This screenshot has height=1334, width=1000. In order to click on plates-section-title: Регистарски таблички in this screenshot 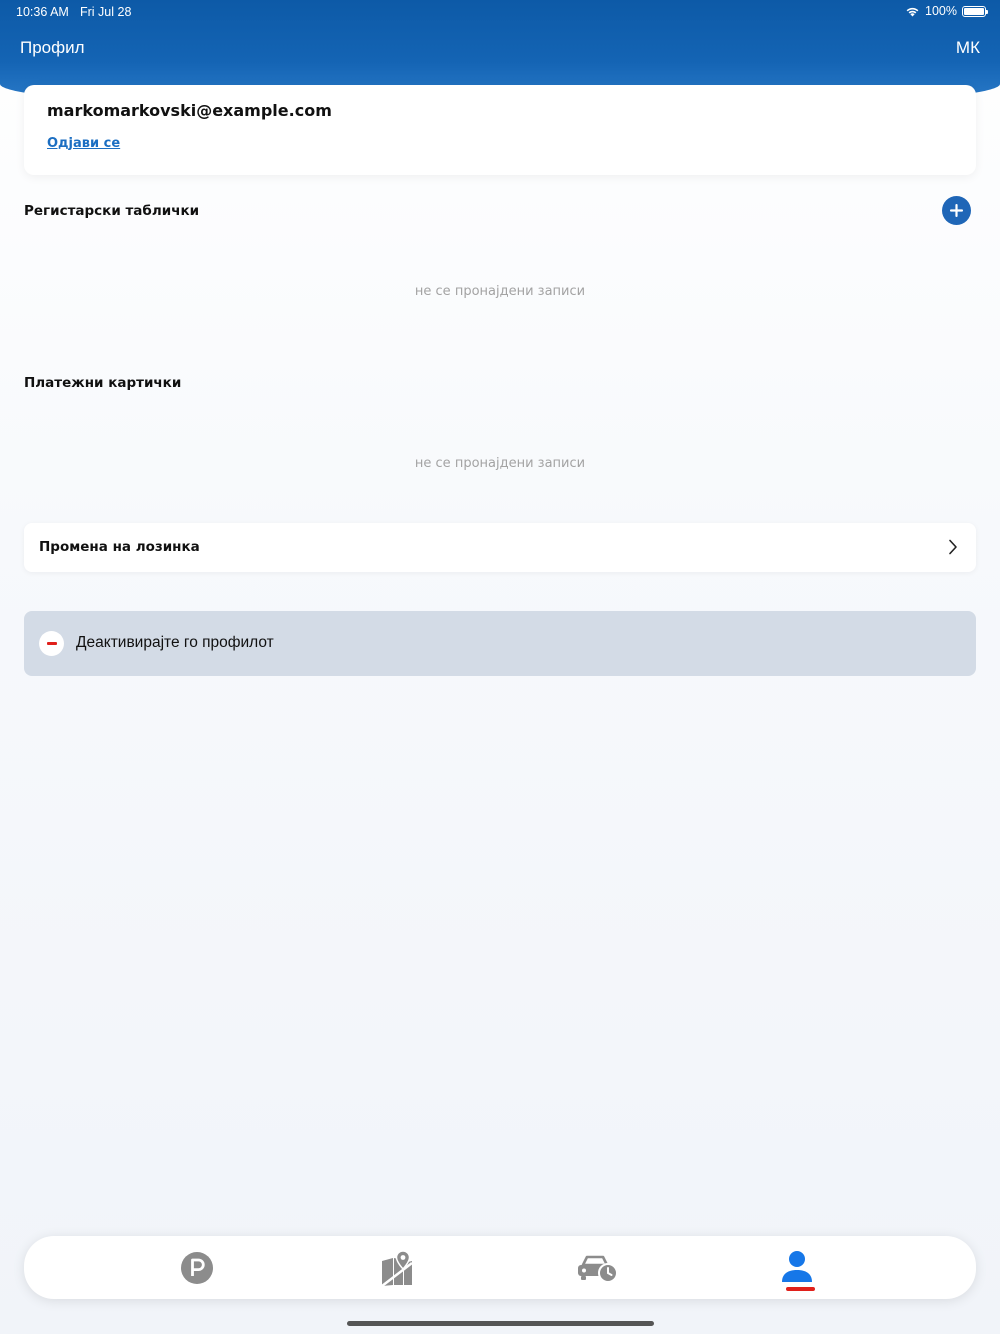, I will do `click(112, 211)`.